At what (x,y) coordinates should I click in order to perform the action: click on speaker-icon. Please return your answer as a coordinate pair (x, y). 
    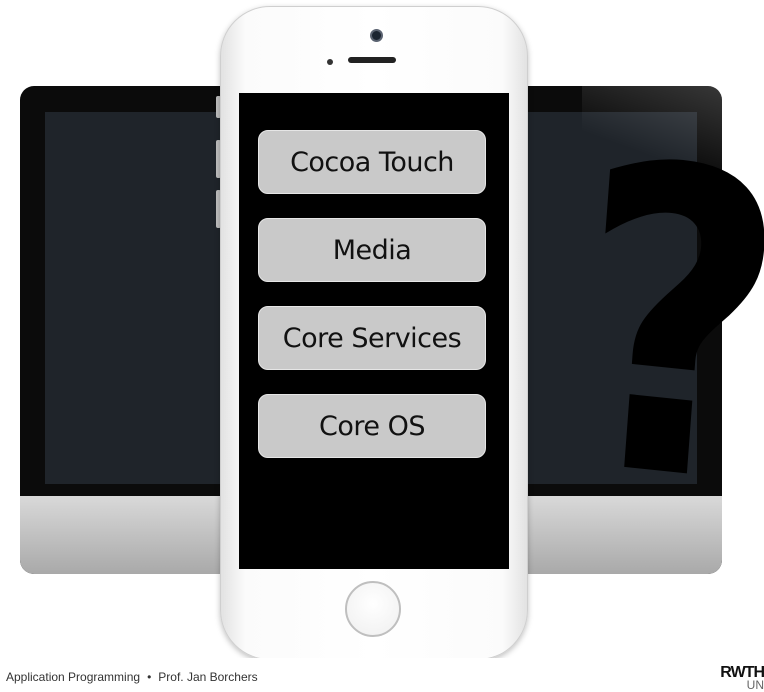
    Looking at the image, I should click on (372, 60).